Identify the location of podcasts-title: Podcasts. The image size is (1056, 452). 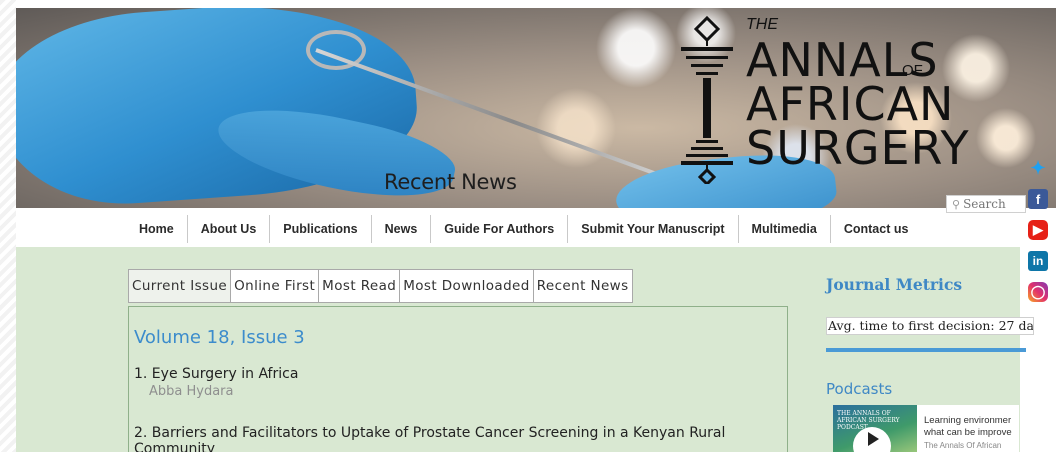
(859, 389).